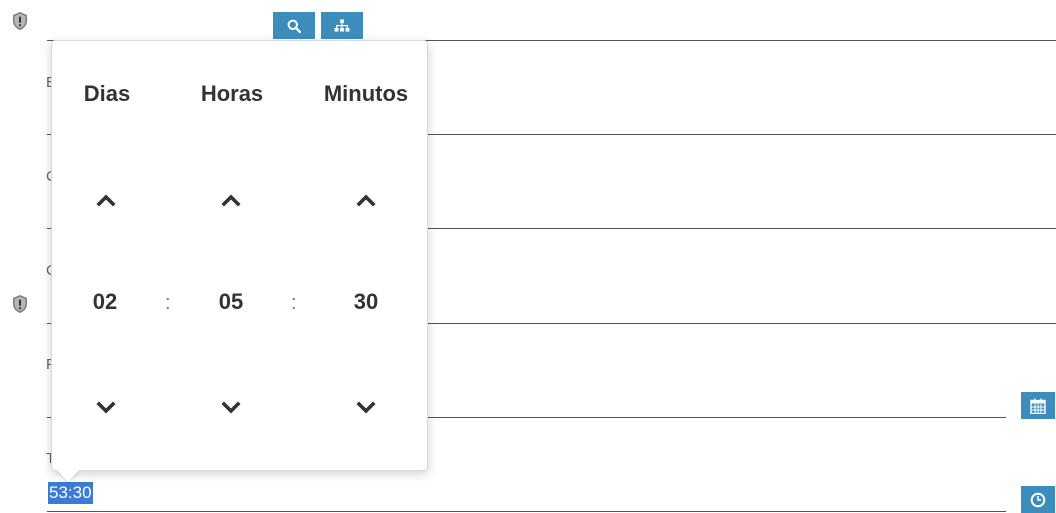  I want to click on days-value: 02, so click(105, 301).